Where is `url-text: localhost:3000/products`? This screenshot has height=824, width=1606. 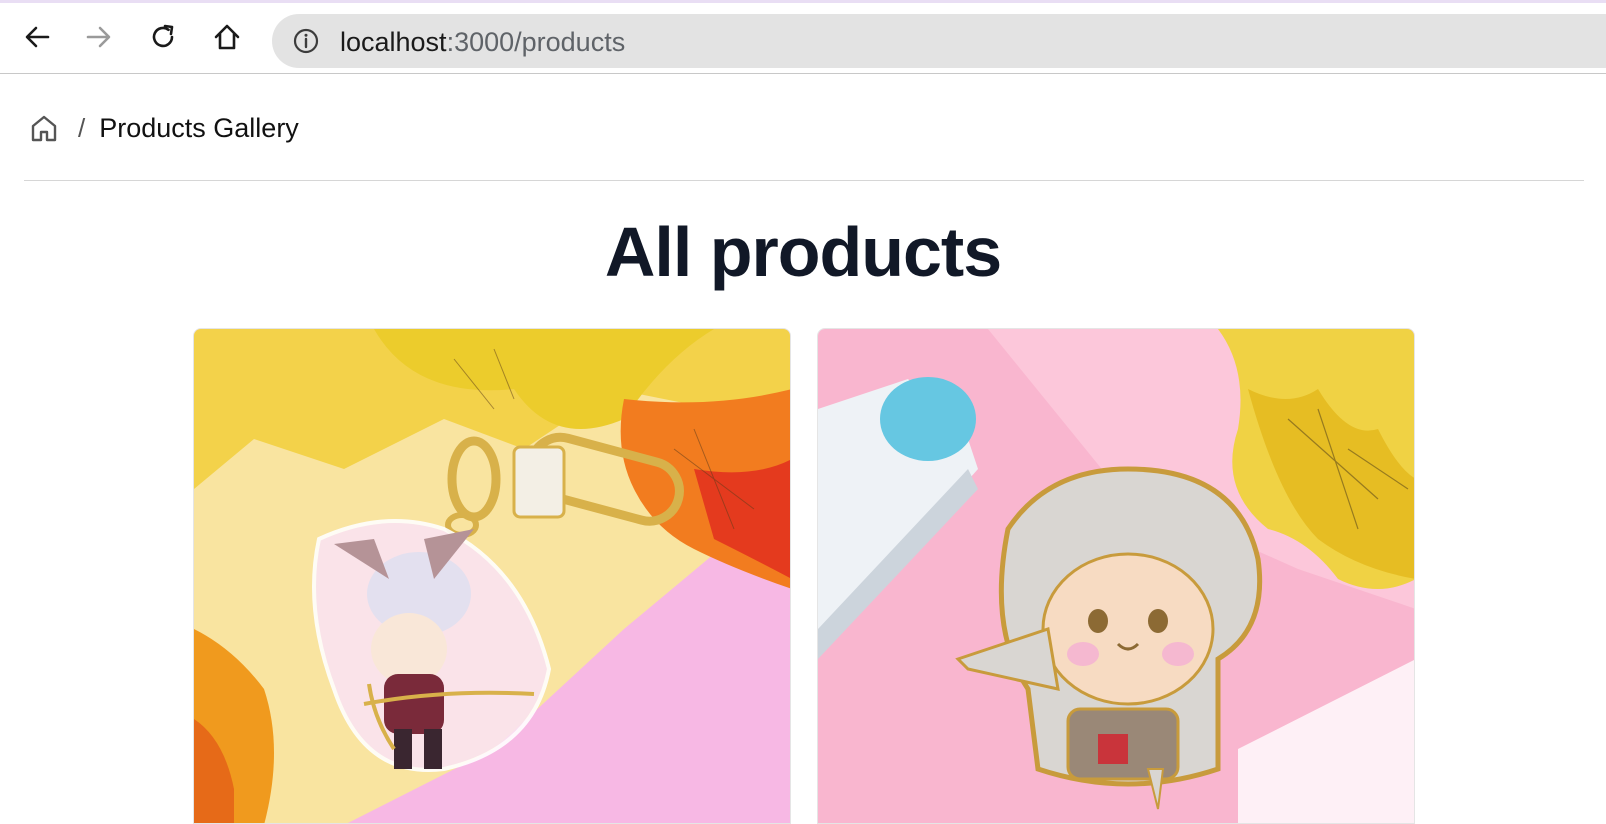
url-text: localhost:3000/products is located at coordinates (482, 42).